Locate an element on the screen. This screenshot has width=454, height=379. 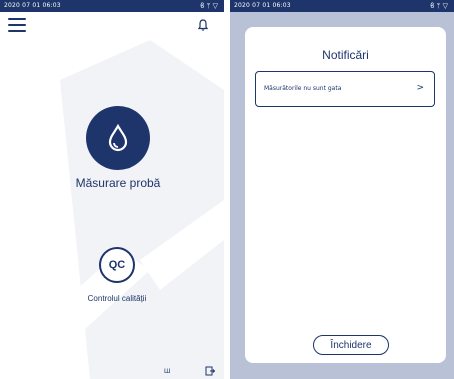
notification-text: Măsurătorile nu sunt gata is located at coordinates (303, 88).